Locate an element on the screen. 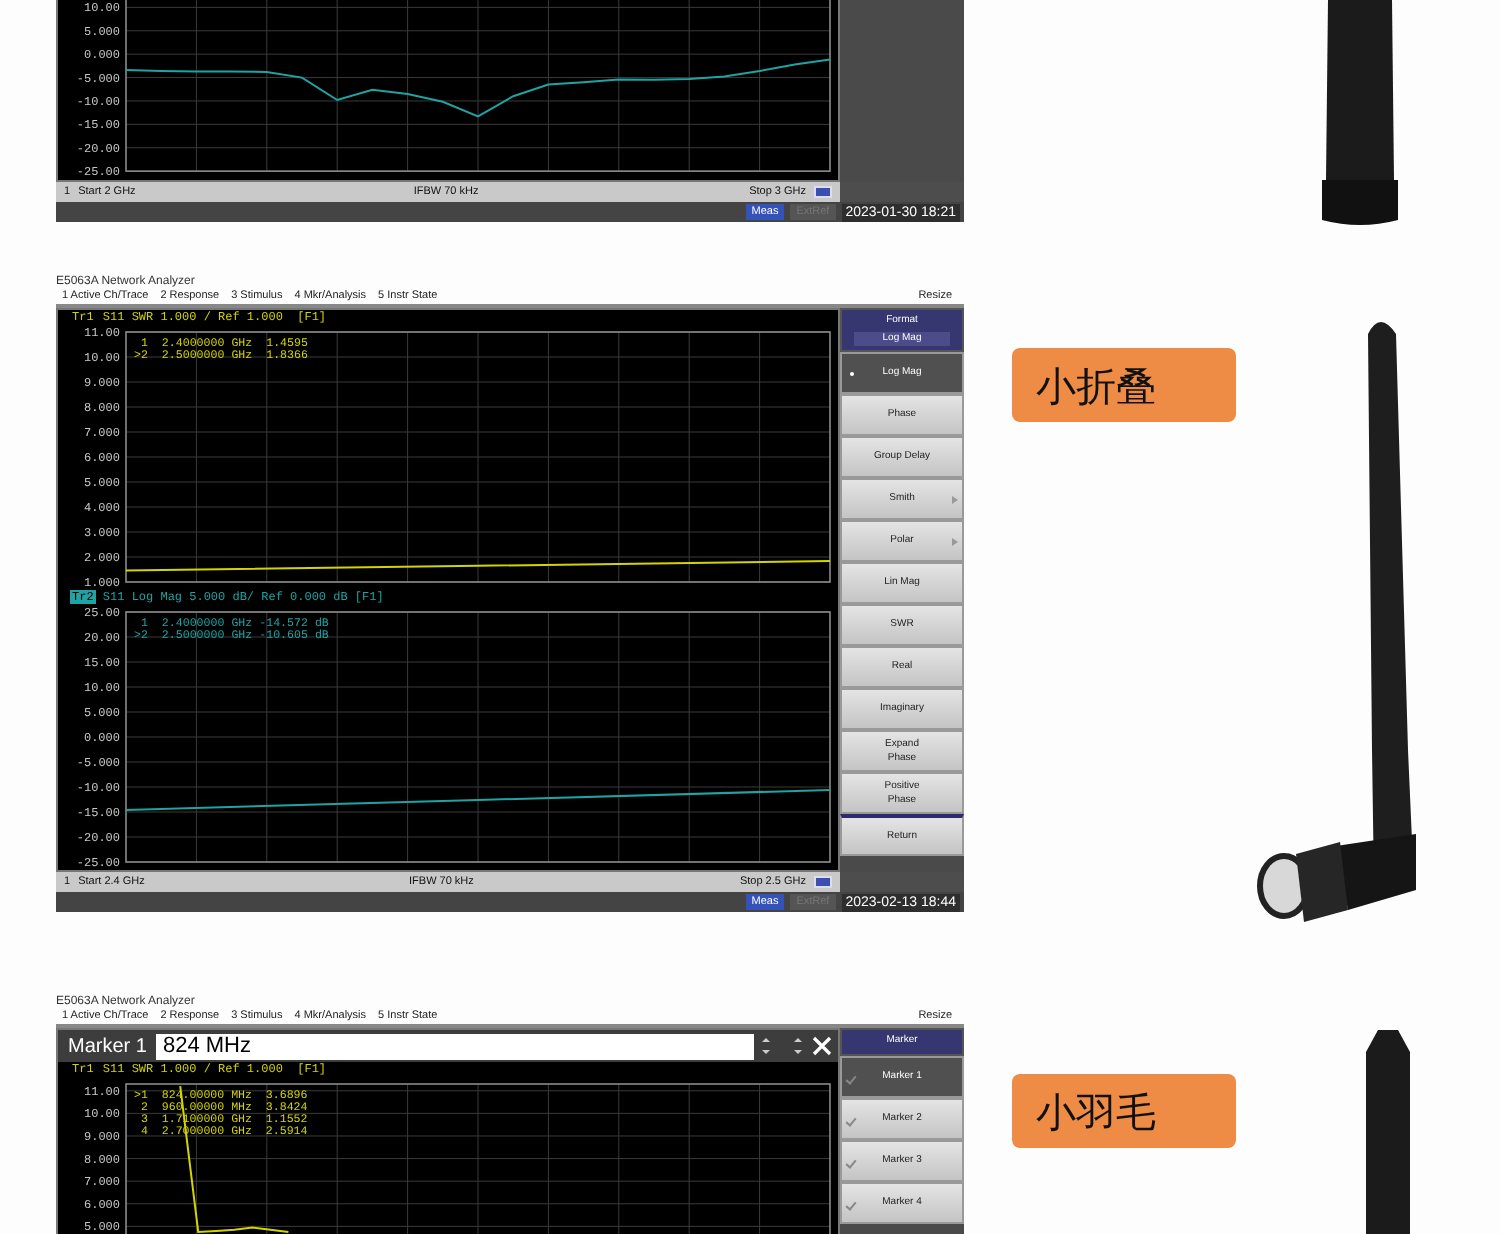  value-field: 824 MHz is located at coordinates (455, 1046).